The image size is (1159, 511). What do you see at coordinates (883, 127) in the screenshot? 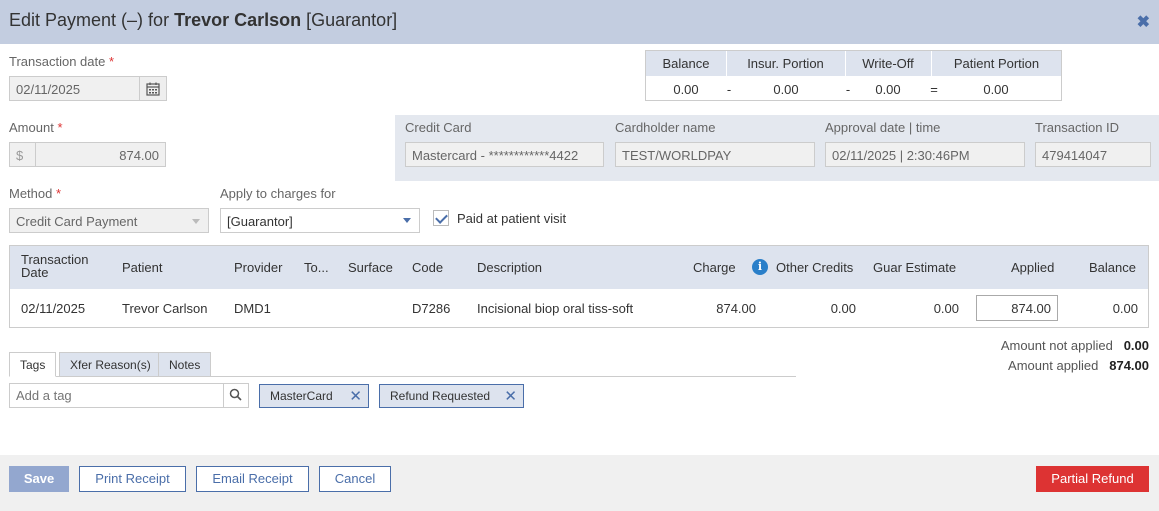
I see `approval-label: Approval date | time` at bounding box center [883, 127].